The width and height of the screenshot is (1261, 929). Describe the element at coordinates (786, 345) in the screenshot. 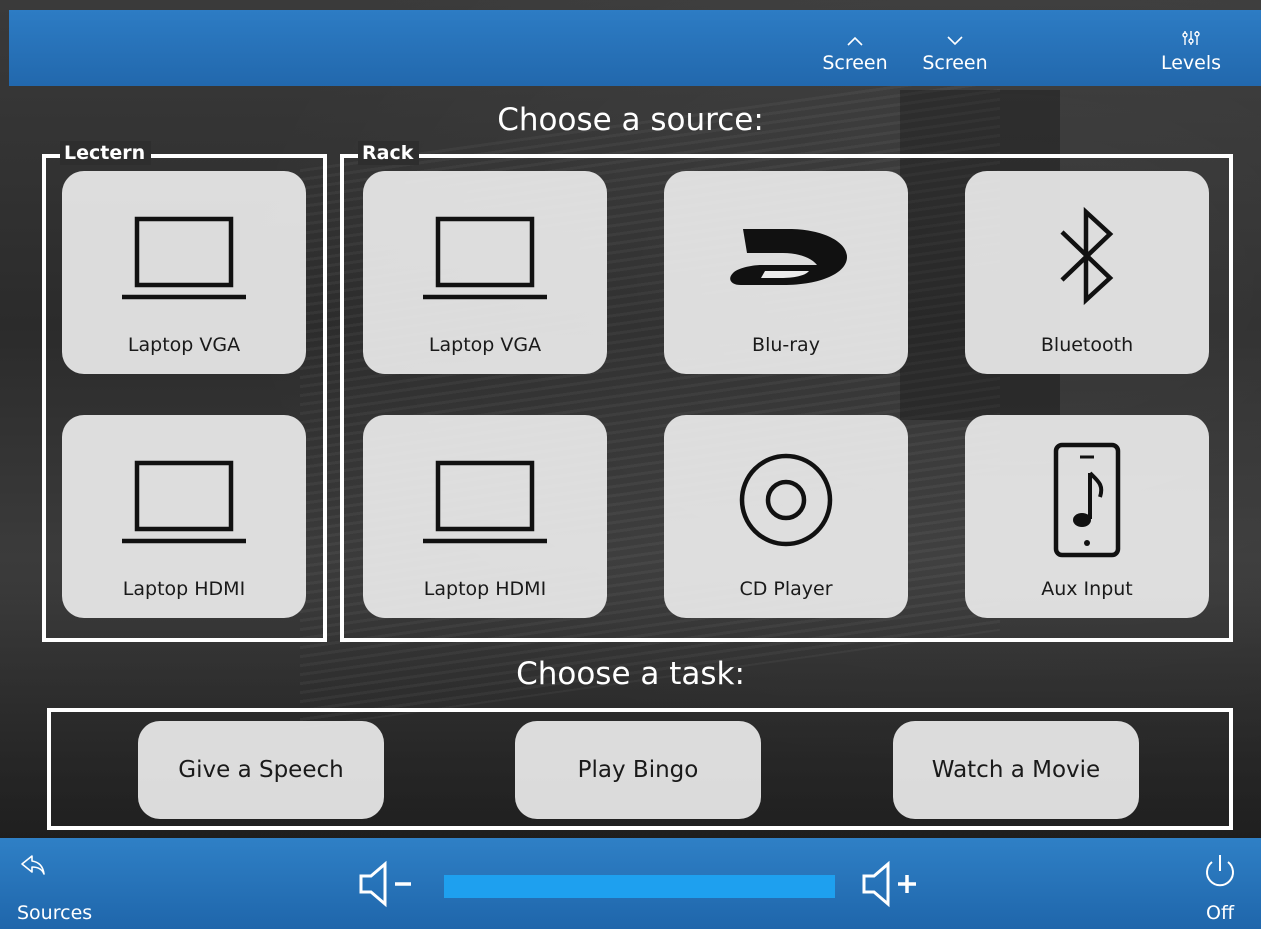

I see `tile-label: Blu-ray` at that location.